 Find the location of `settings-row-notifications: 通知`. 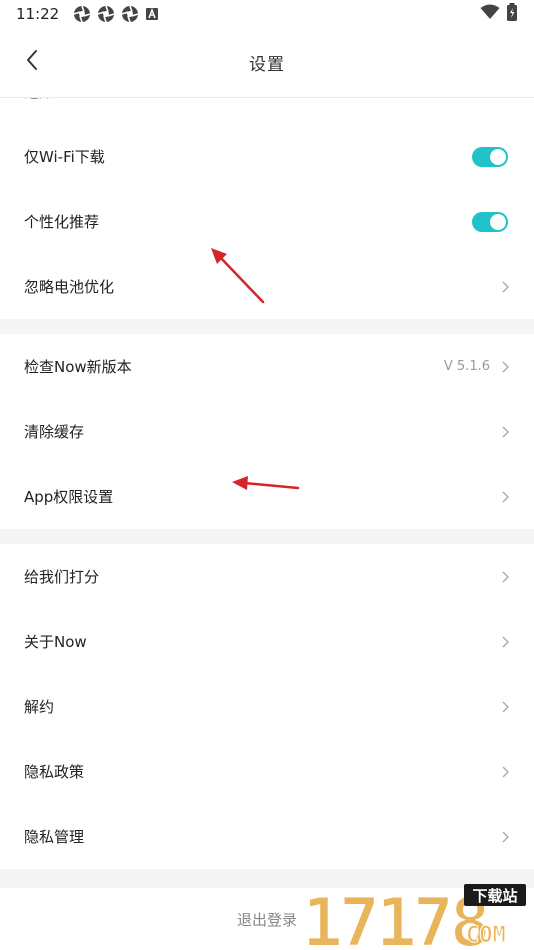

settings-row-notifications: 通知 is located at coordinates (267, 111).